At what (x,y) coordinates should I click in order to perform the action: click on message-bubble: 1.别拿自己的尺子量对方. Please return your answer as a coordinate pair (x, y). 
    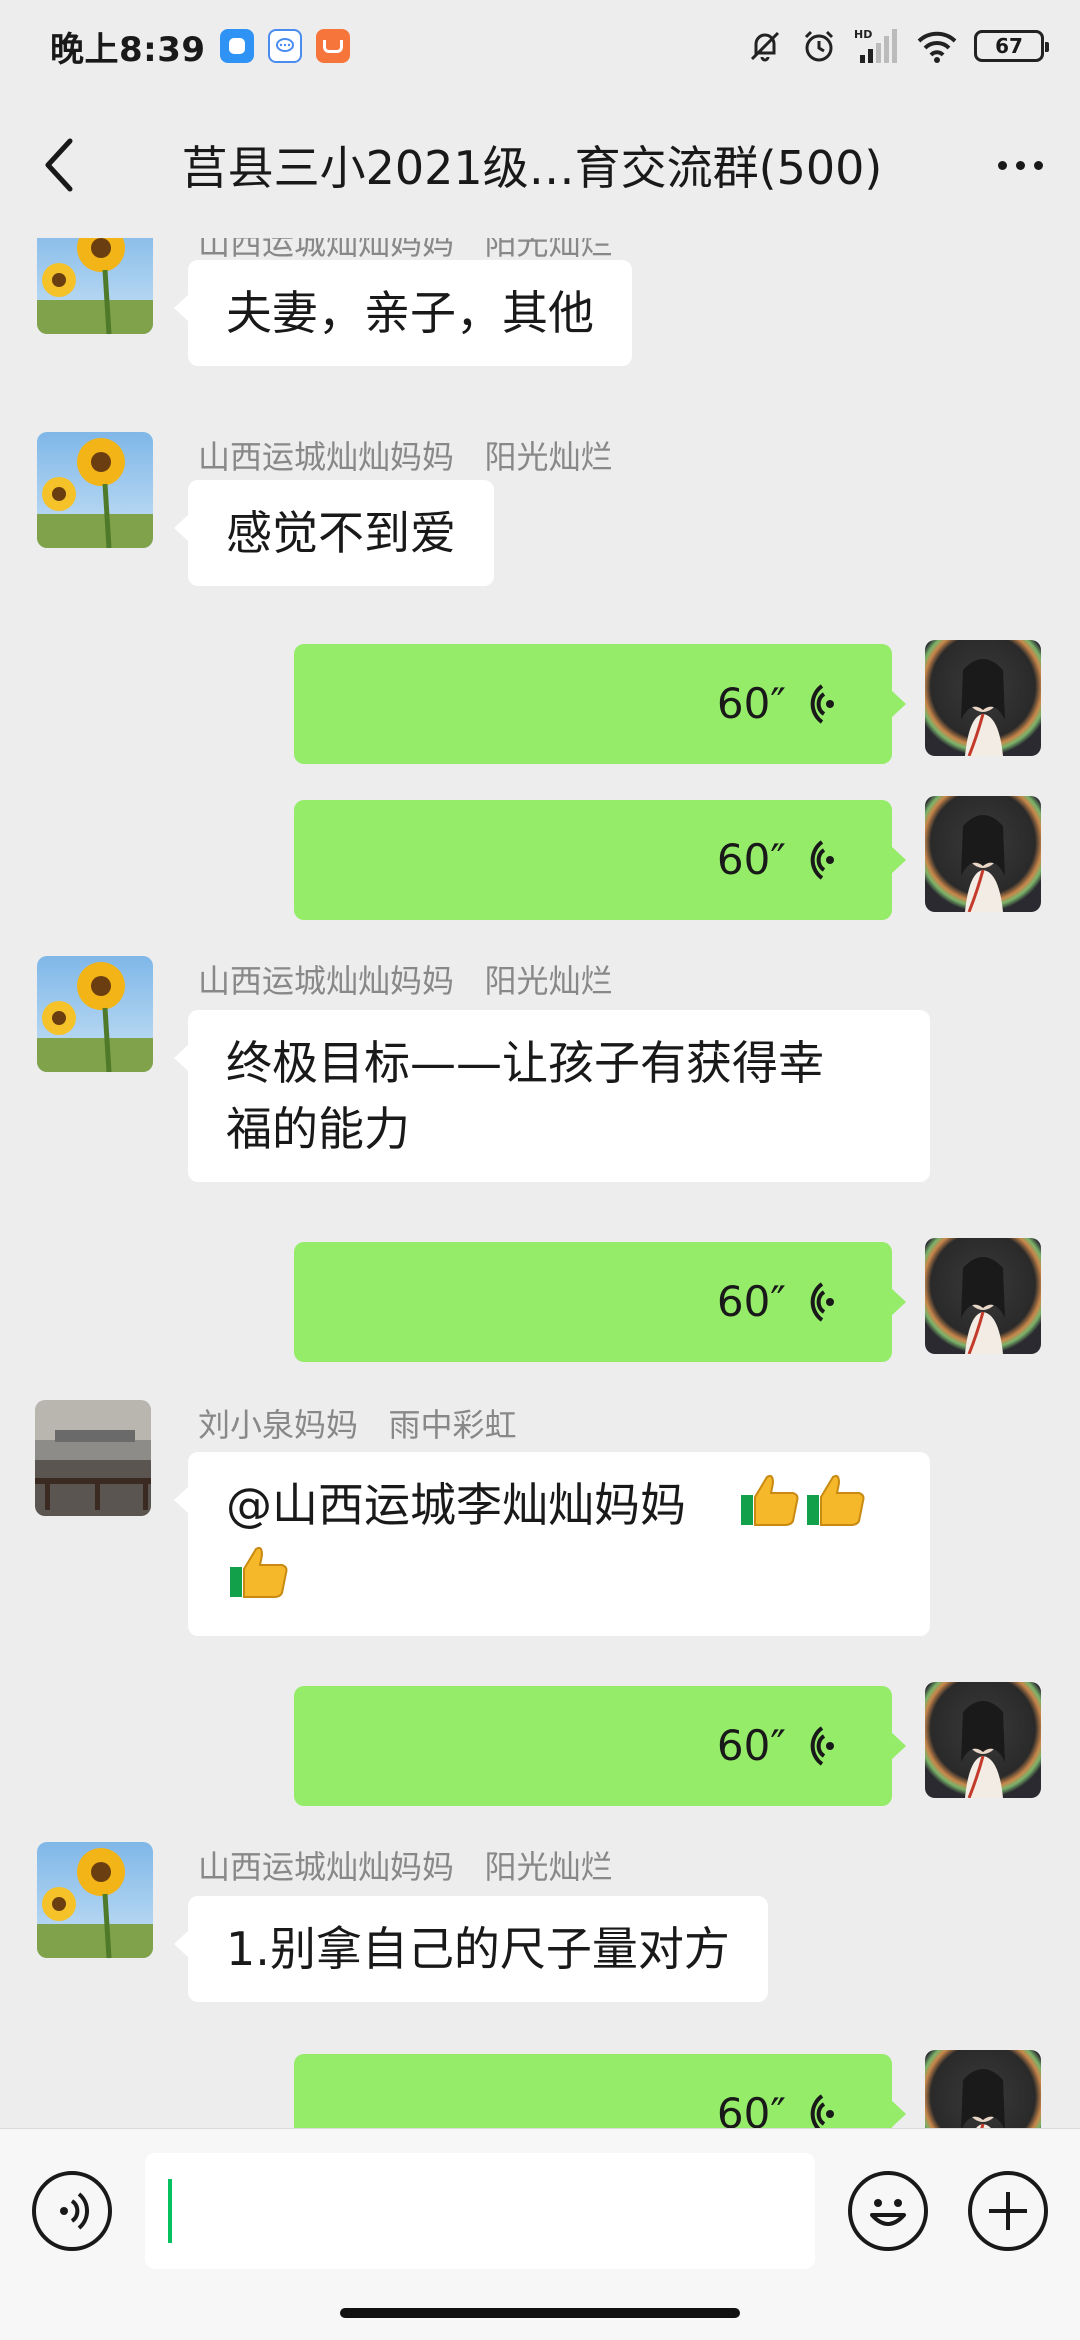
    Looking at the image, I should click on (471, 1949).